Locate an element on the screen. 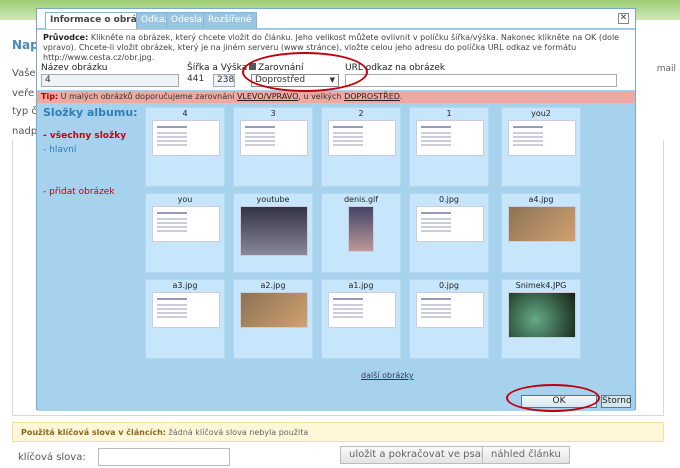 The image size is (680, 468). preview-button: náhled článku is located at coordinates (526, 455).